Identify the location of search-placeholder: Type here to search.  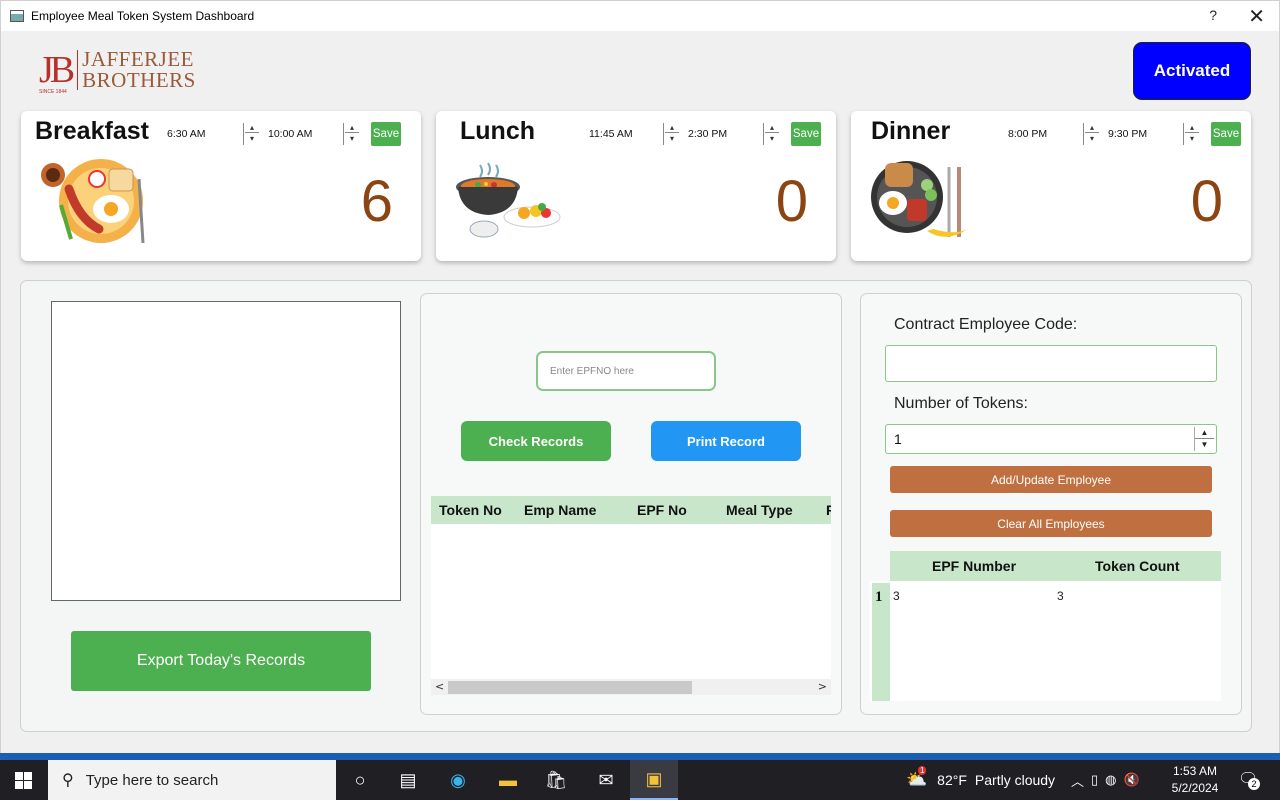
(152, 780).